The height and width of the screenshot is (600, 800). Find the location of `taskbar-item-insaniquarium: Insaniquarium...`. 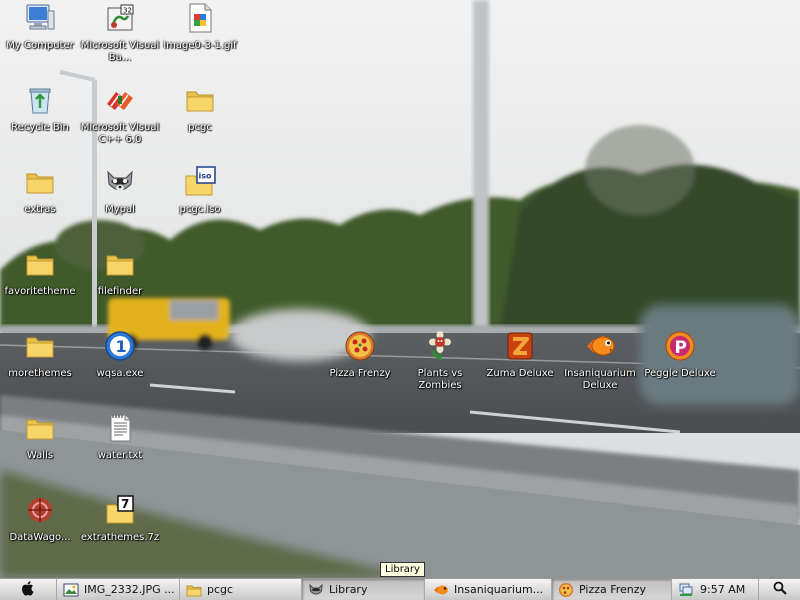

taskbar-item-insaniquarium: Insaniquarium... is located at coordinates (489, 589).